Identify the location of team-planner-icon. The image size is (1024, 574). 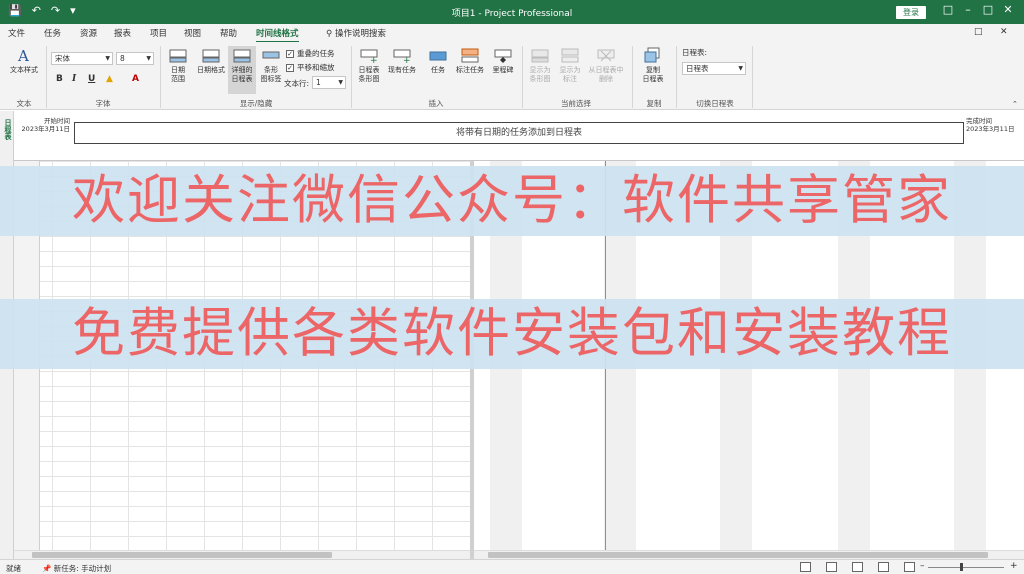
(857, 567).